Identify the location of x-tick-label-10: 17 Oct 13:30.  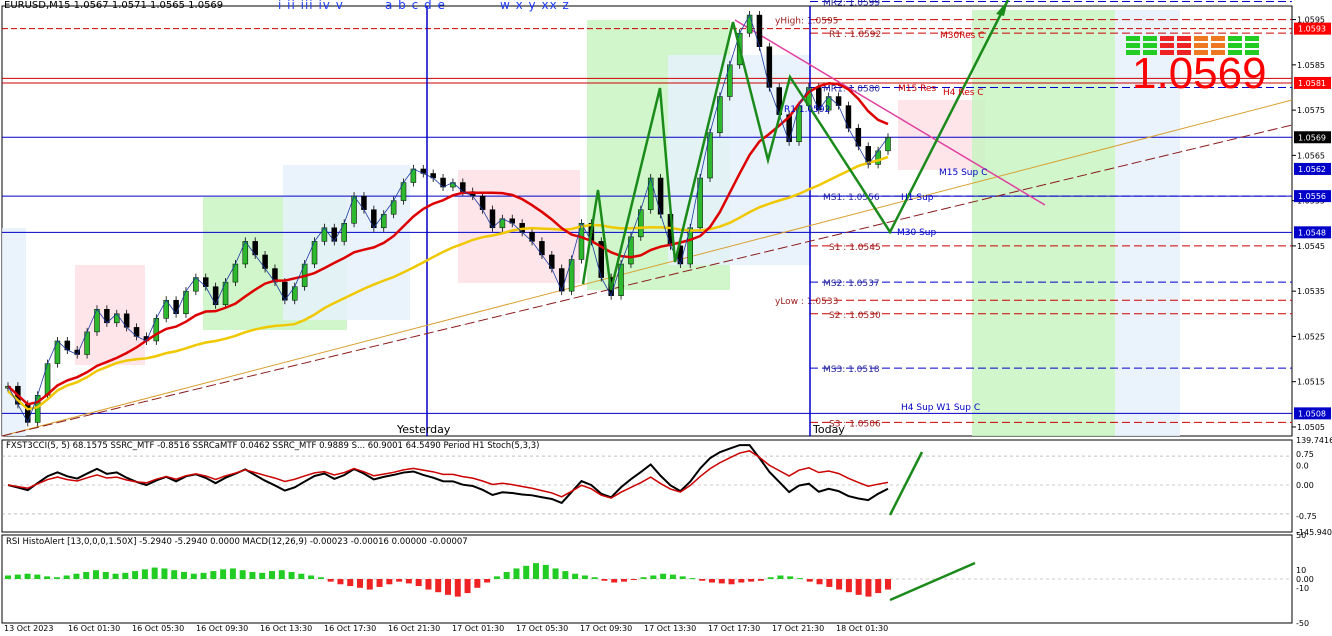
(670, 628).